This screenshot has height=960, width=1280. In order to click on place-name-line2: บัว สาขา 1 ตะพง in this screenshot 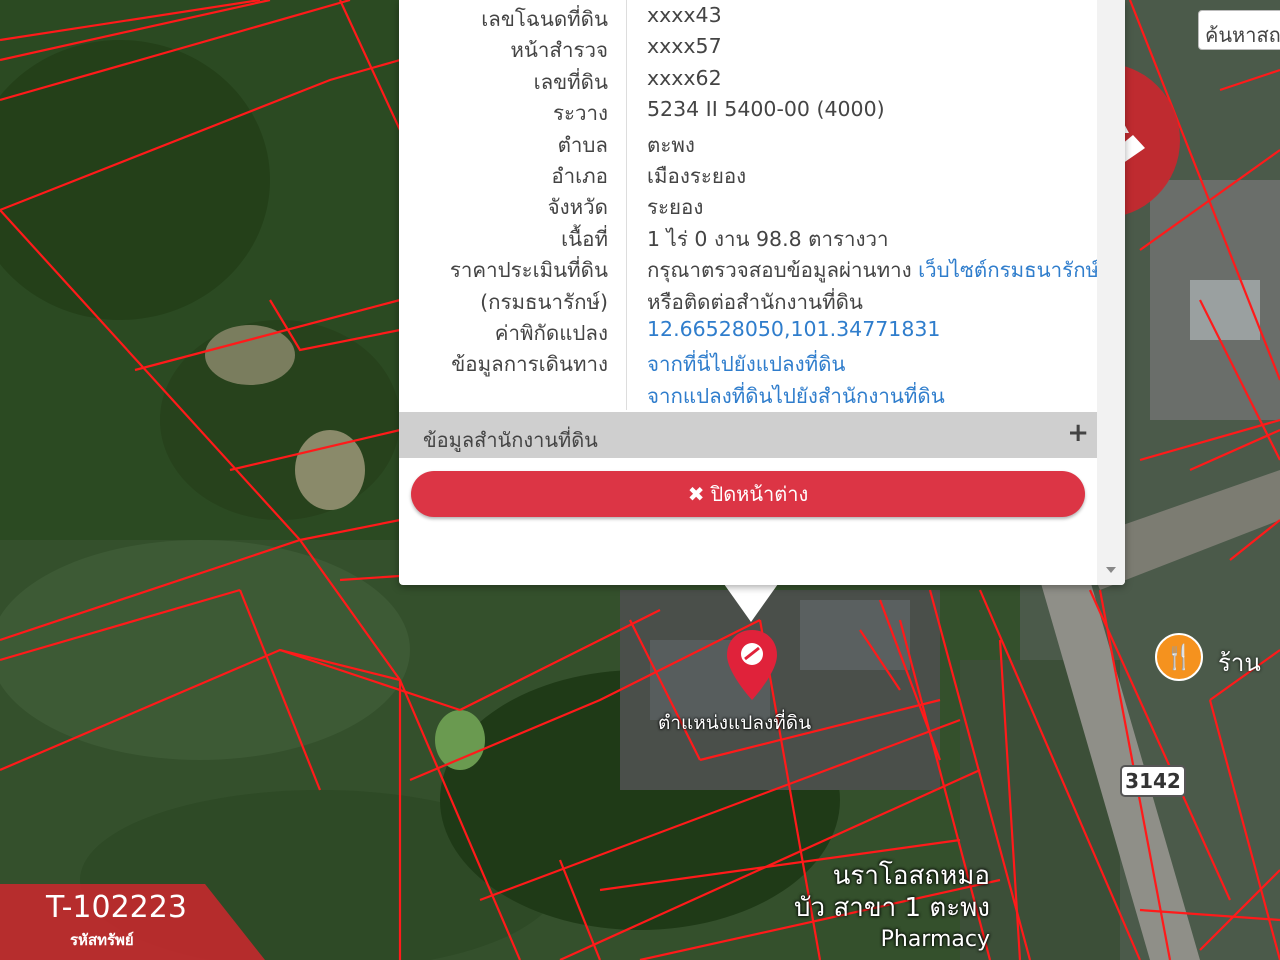, I will do `click(892, 908)`.